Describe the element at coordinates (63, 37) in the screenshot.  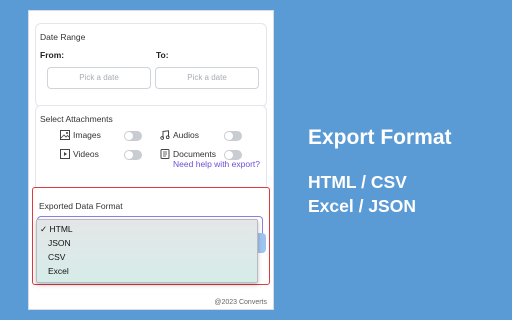
I see `date-range-title: Date Range` at that location.